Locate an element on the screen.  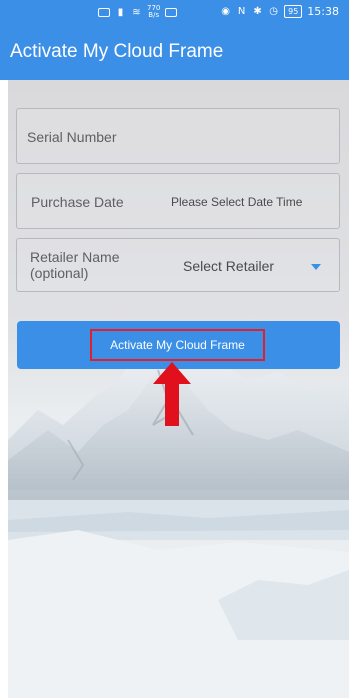
serial-number-label: Serial Number is located at coordinates (72, 137).